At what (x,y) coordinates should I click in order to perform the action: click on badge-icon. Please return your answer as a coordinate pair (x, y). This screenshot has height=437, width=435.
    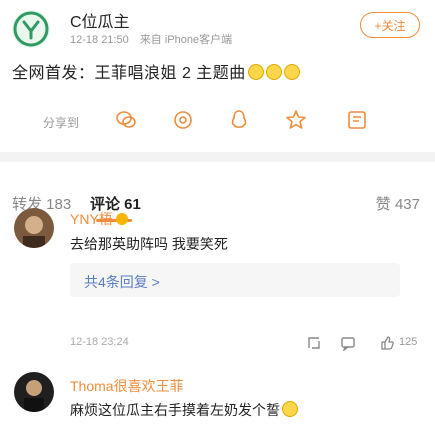
    Looking at the image, I should click on (121, 219).